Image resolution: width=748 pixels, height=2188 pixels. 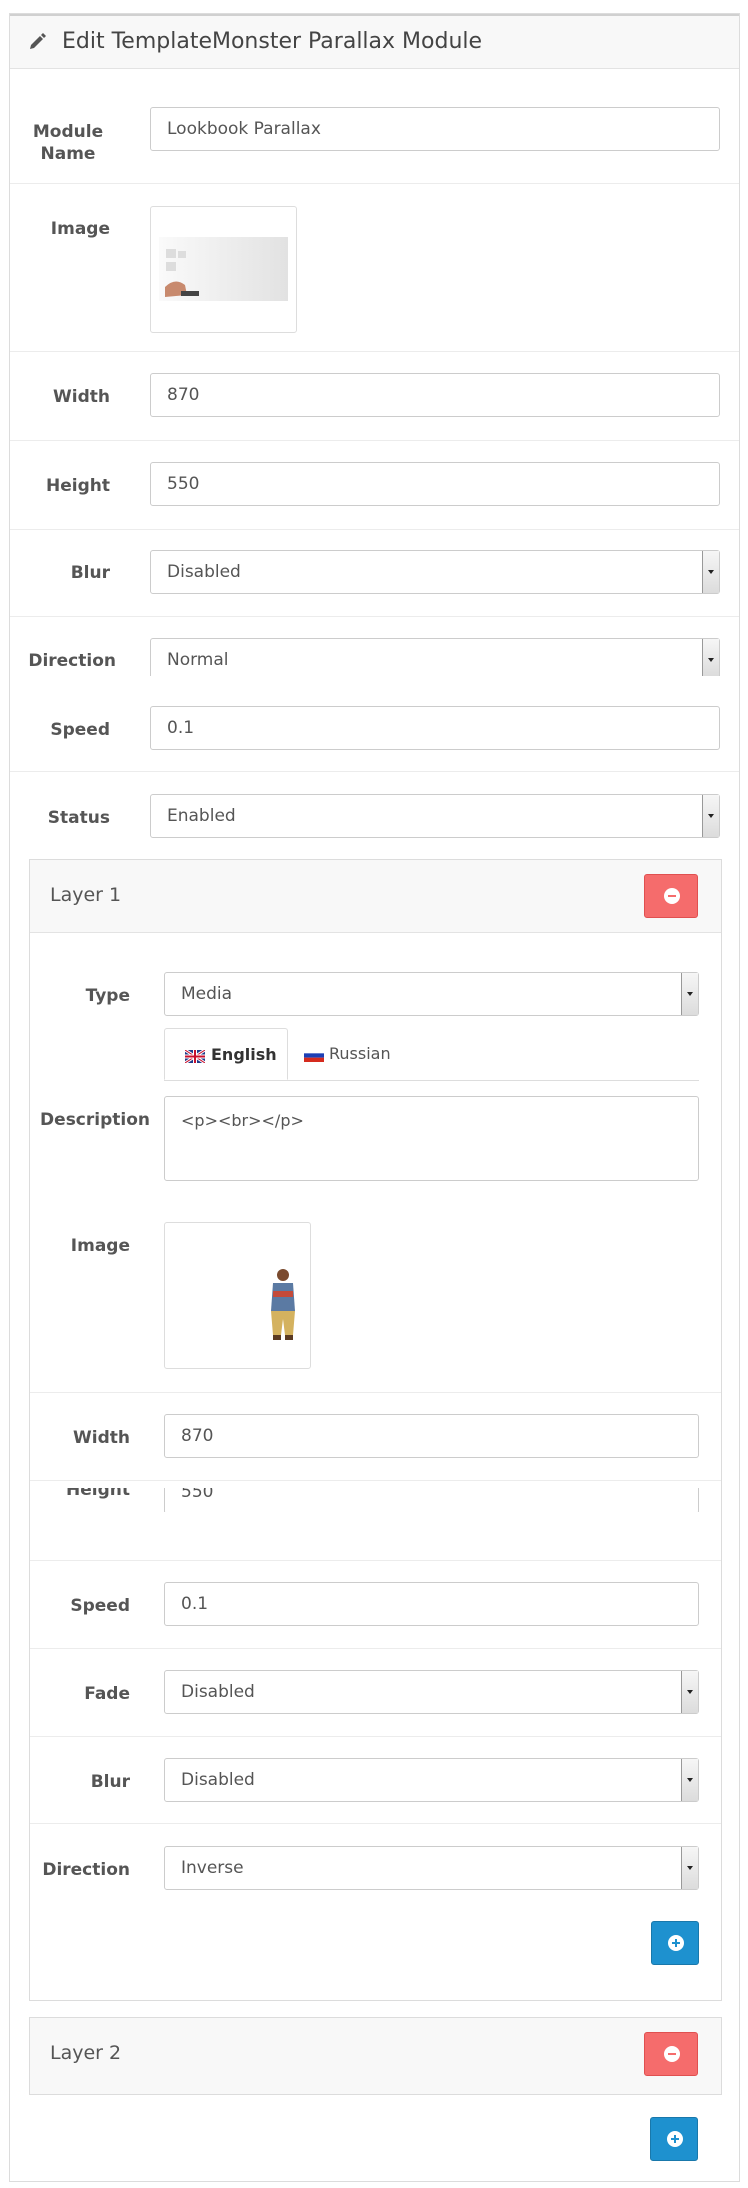 I want to click on layer-type-select: Media, so click(x=431, y=994).